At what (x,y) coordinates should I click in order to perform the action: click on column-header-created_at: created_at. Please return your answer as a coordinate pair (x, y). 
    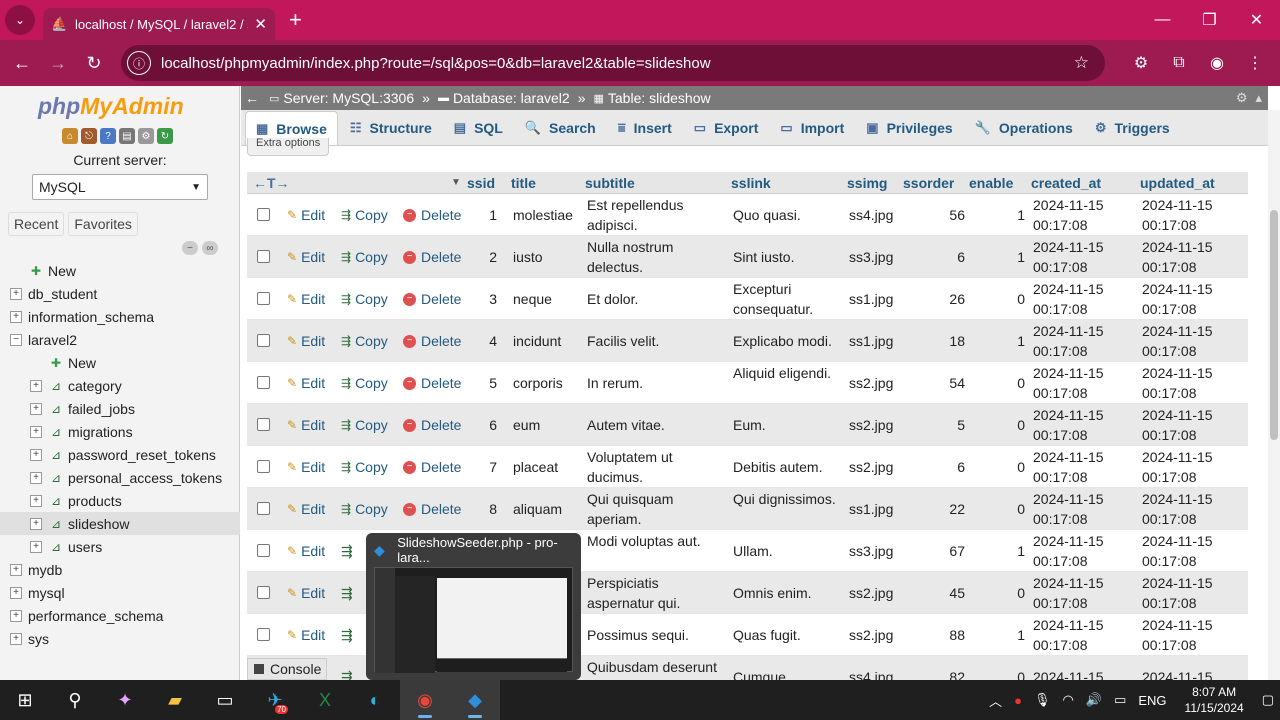
    Looking at the image, I should click on (1066, 183).